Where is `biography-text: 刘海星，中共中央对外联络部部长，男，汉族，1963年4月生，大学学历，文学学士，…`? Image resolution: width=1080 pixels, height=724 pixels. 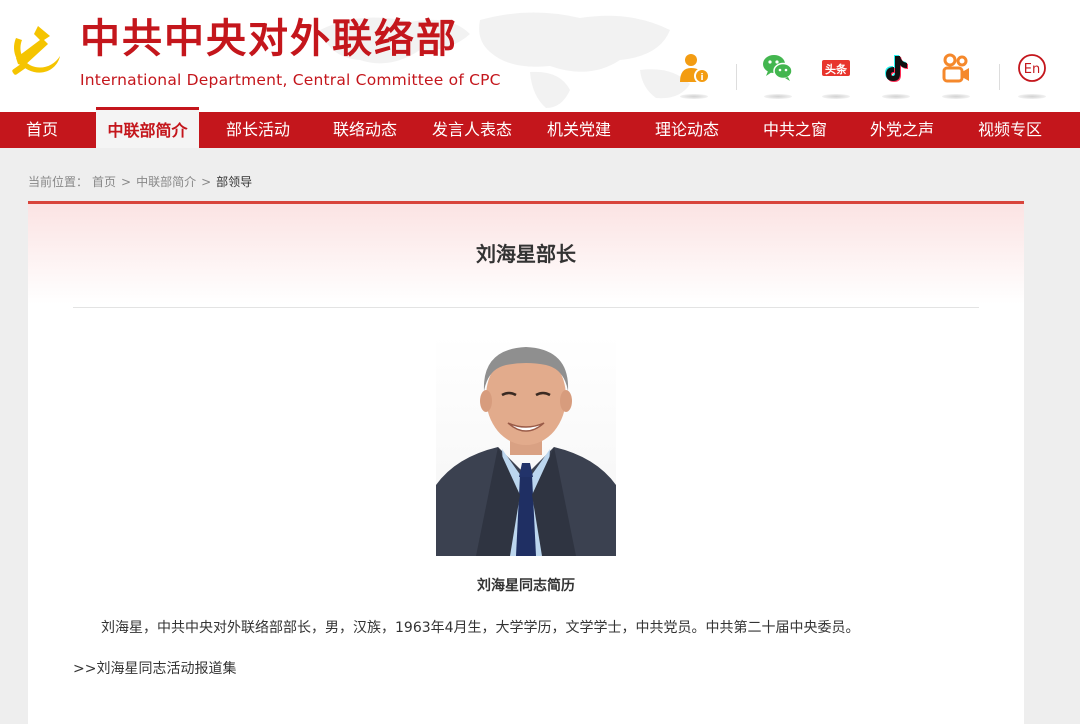
biography-text: 刘海星，中共中央对外联络部部长，男，汉族，1963年4月生，大学学历，文学学士，… is located at coordinates (480, 628).